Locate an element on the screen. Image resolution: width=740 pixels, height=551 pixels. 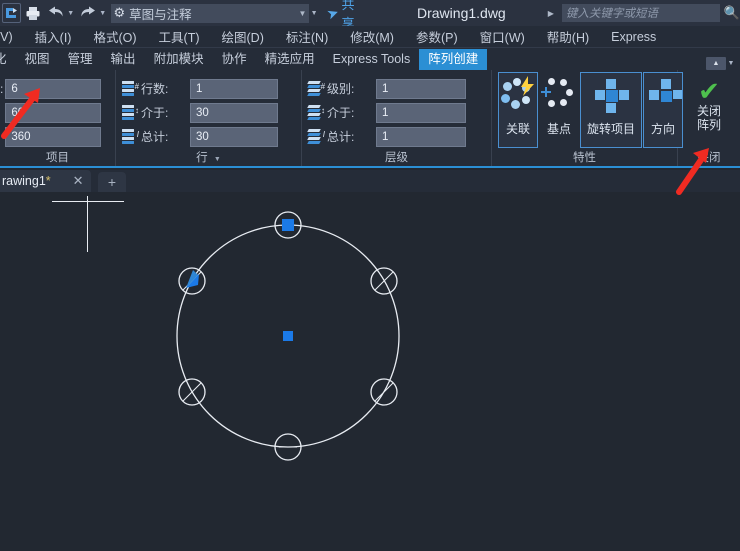
panel-expand-chevron-icon: ▼ is located at coordinates (217, 159).